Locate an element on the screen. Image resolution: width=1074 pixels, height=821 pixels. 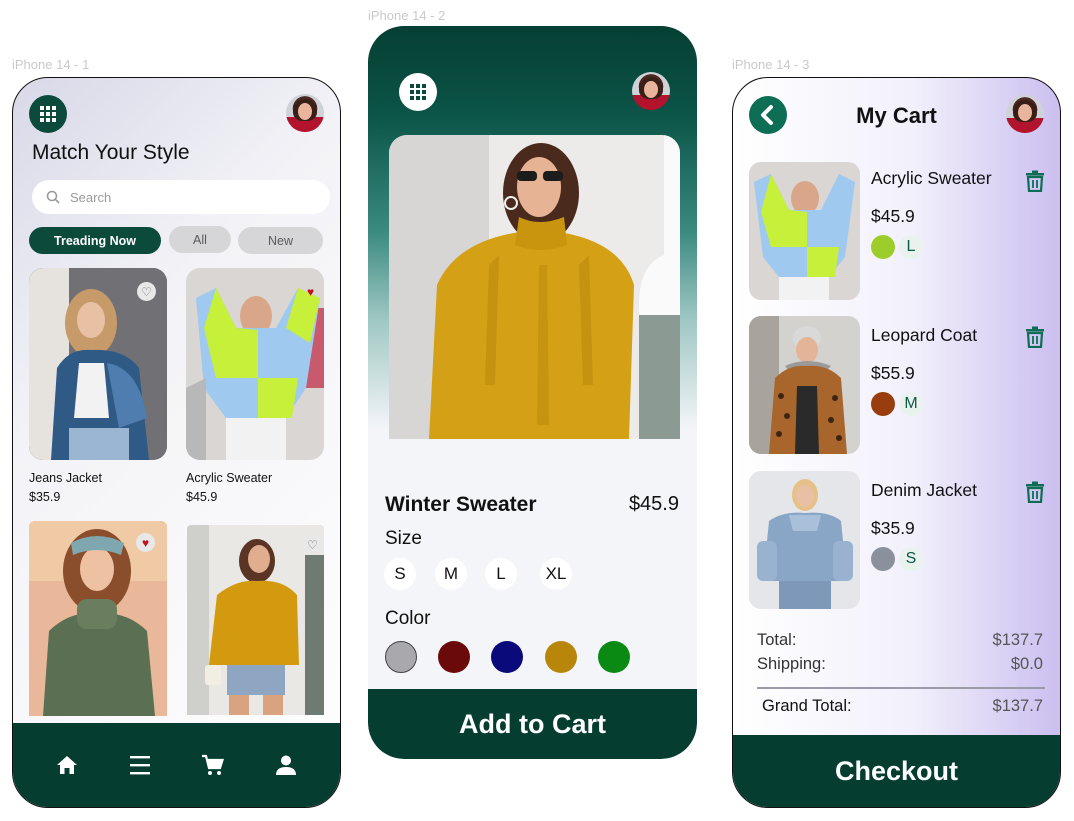
product-image-jeans-jacket: ♡ is located at coordinates (98, 364).